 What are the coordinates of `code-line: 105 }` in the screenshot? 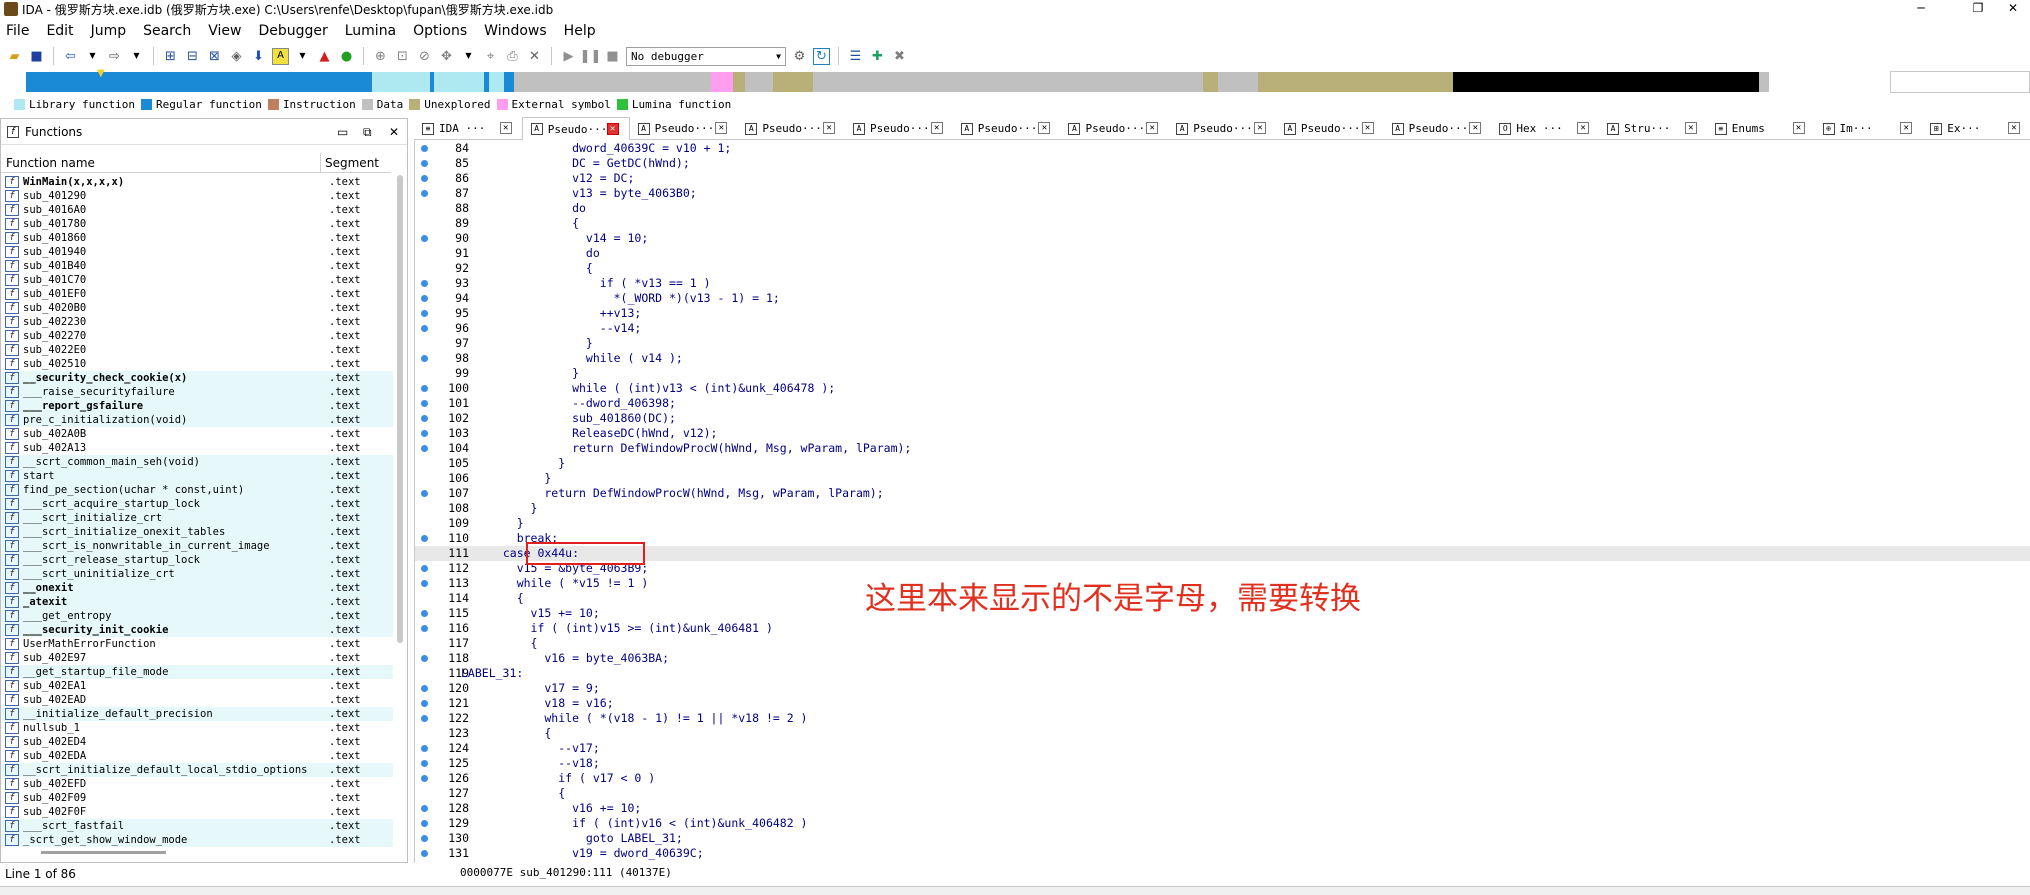 It's located at (1222, 463).